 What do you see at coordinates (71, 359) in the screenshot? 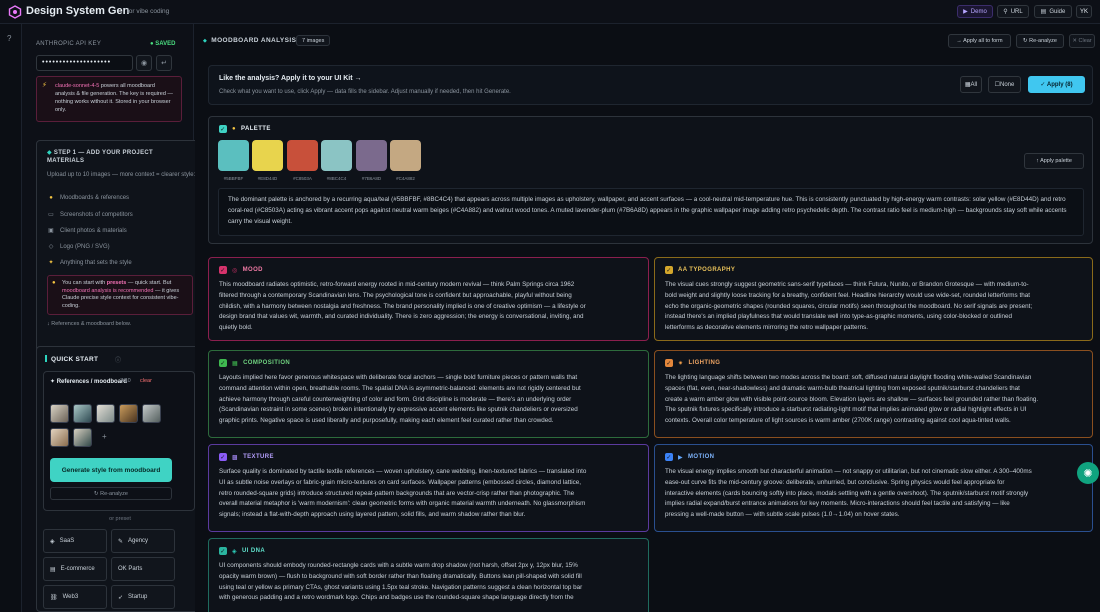
I see `quick-start-title: QUICK START` at bounding box center [71, 359].